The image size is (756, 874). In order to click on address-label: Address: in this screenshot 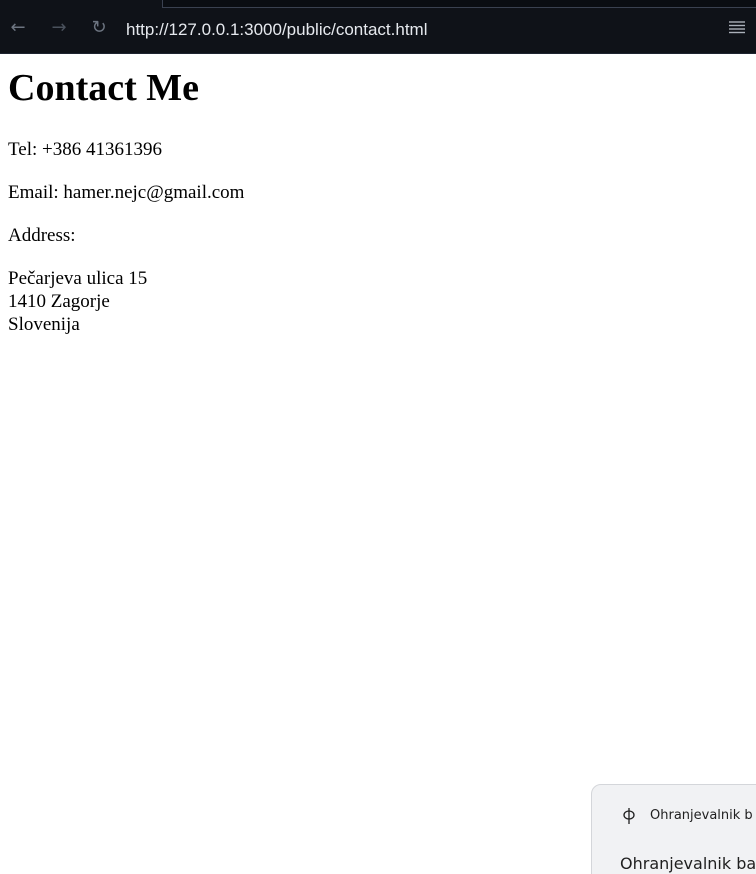, I will do `click(42, 235)`.